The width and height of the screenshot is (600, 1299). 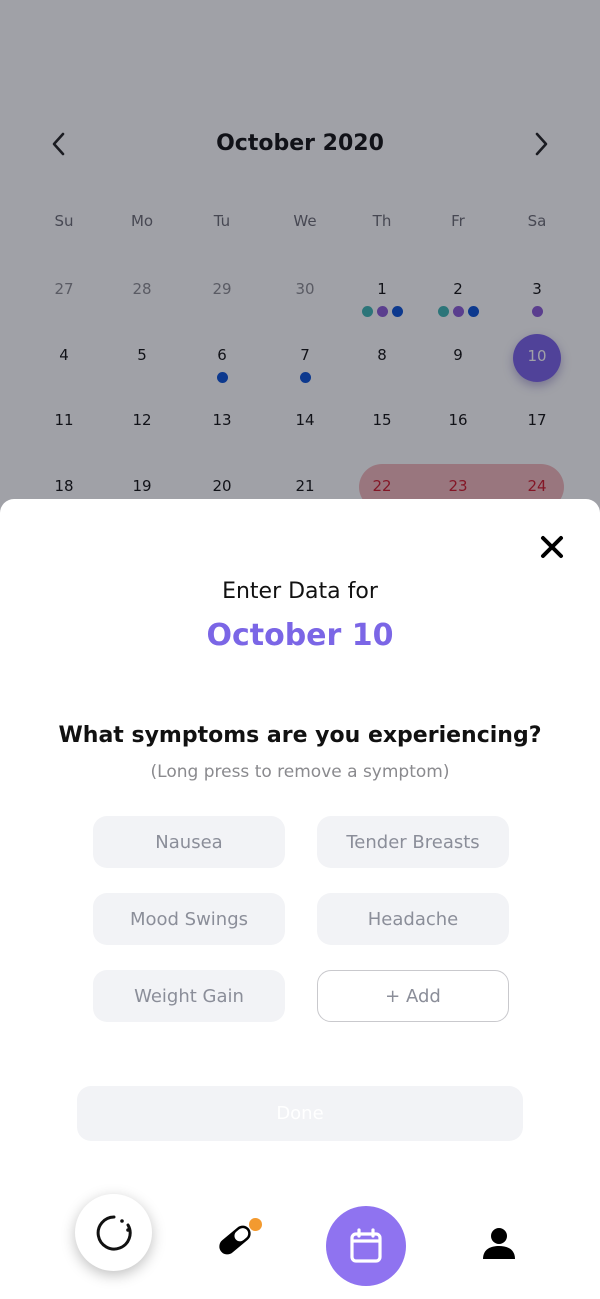 I want to click on symptom-chip-headache: Headache, so click(x=413, y=919).